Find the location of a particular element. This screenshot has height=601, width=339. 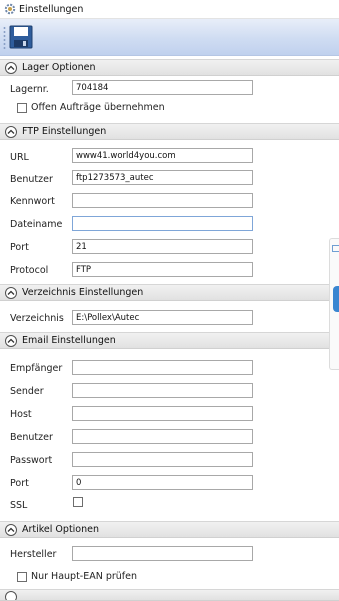

haupt-ean-checkbox is located at coordinates (22, 577).